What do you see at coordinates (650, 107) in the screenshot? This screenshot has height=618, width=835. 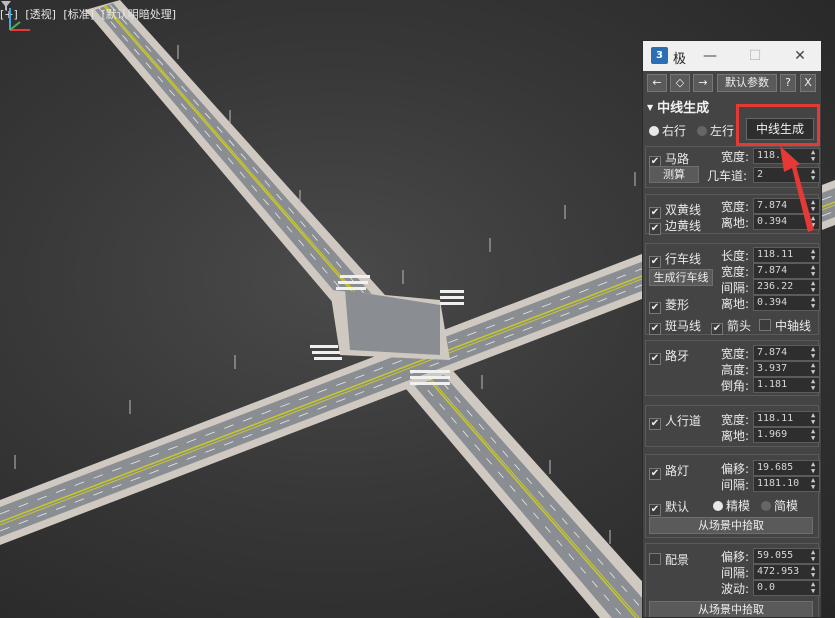 I see `collapse-icon: ▼` at bounding box center [650, 107].